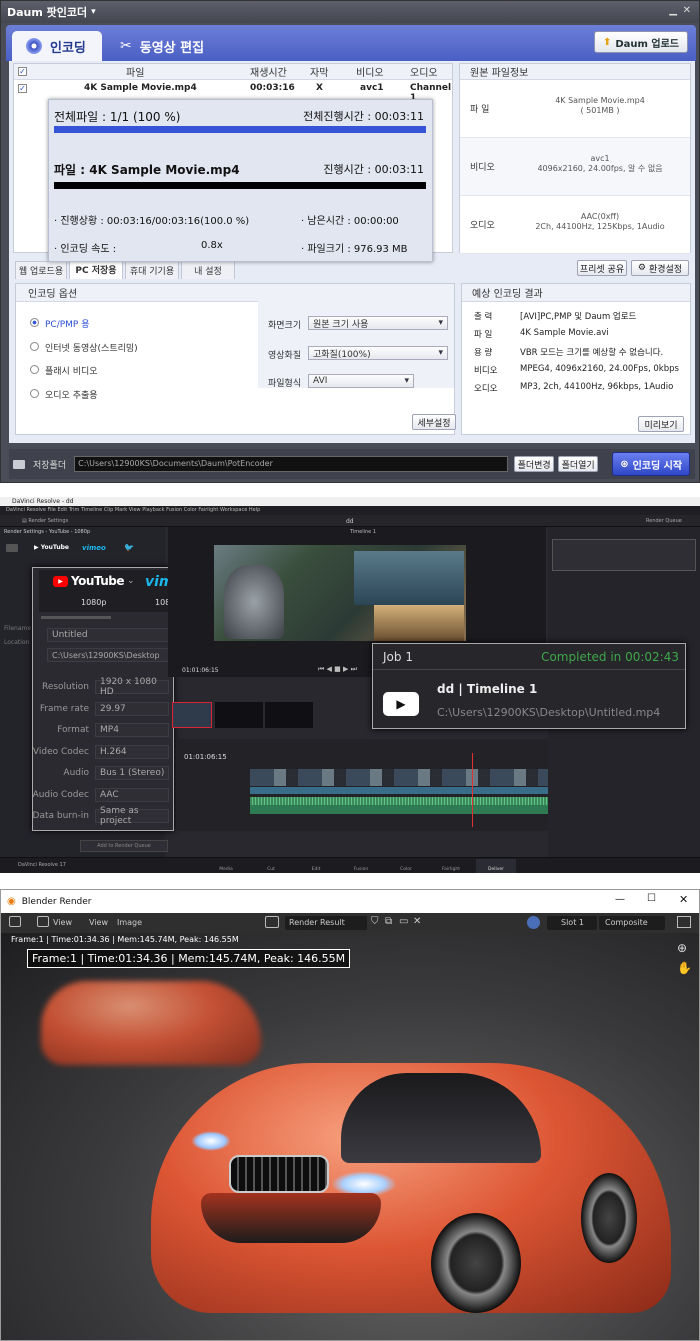 This screenshot has height=1341, width=700. Describe the element at coordinates (94, 602) in the screenshot. I see `preset-res-1: 1080p` at that location.